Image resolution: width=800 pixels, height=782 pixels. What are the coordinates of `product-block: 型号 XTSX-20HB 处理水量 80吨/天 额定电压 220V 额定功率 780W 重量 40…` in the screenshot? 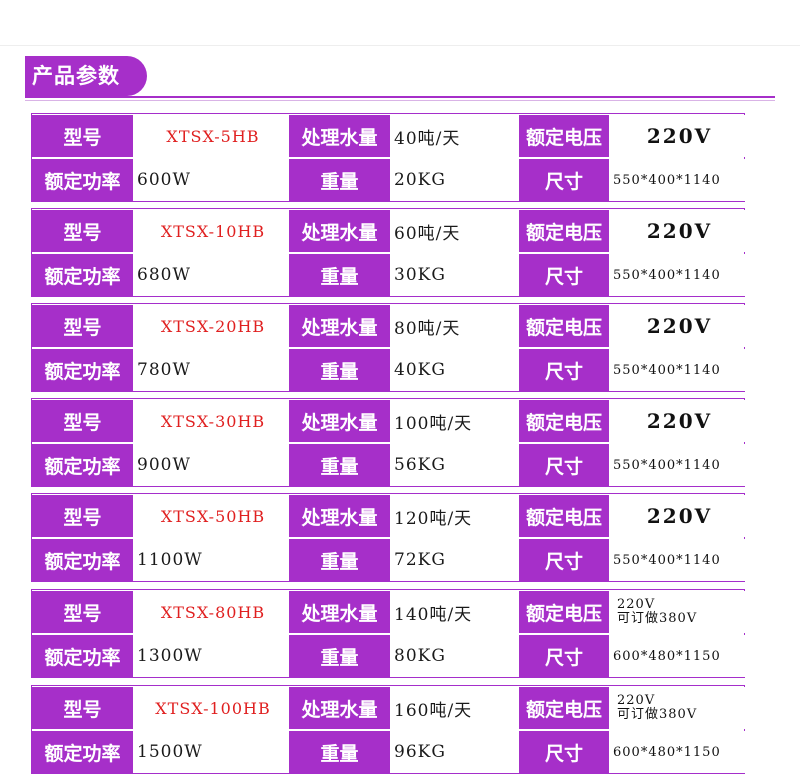 It's located at (388, 347).